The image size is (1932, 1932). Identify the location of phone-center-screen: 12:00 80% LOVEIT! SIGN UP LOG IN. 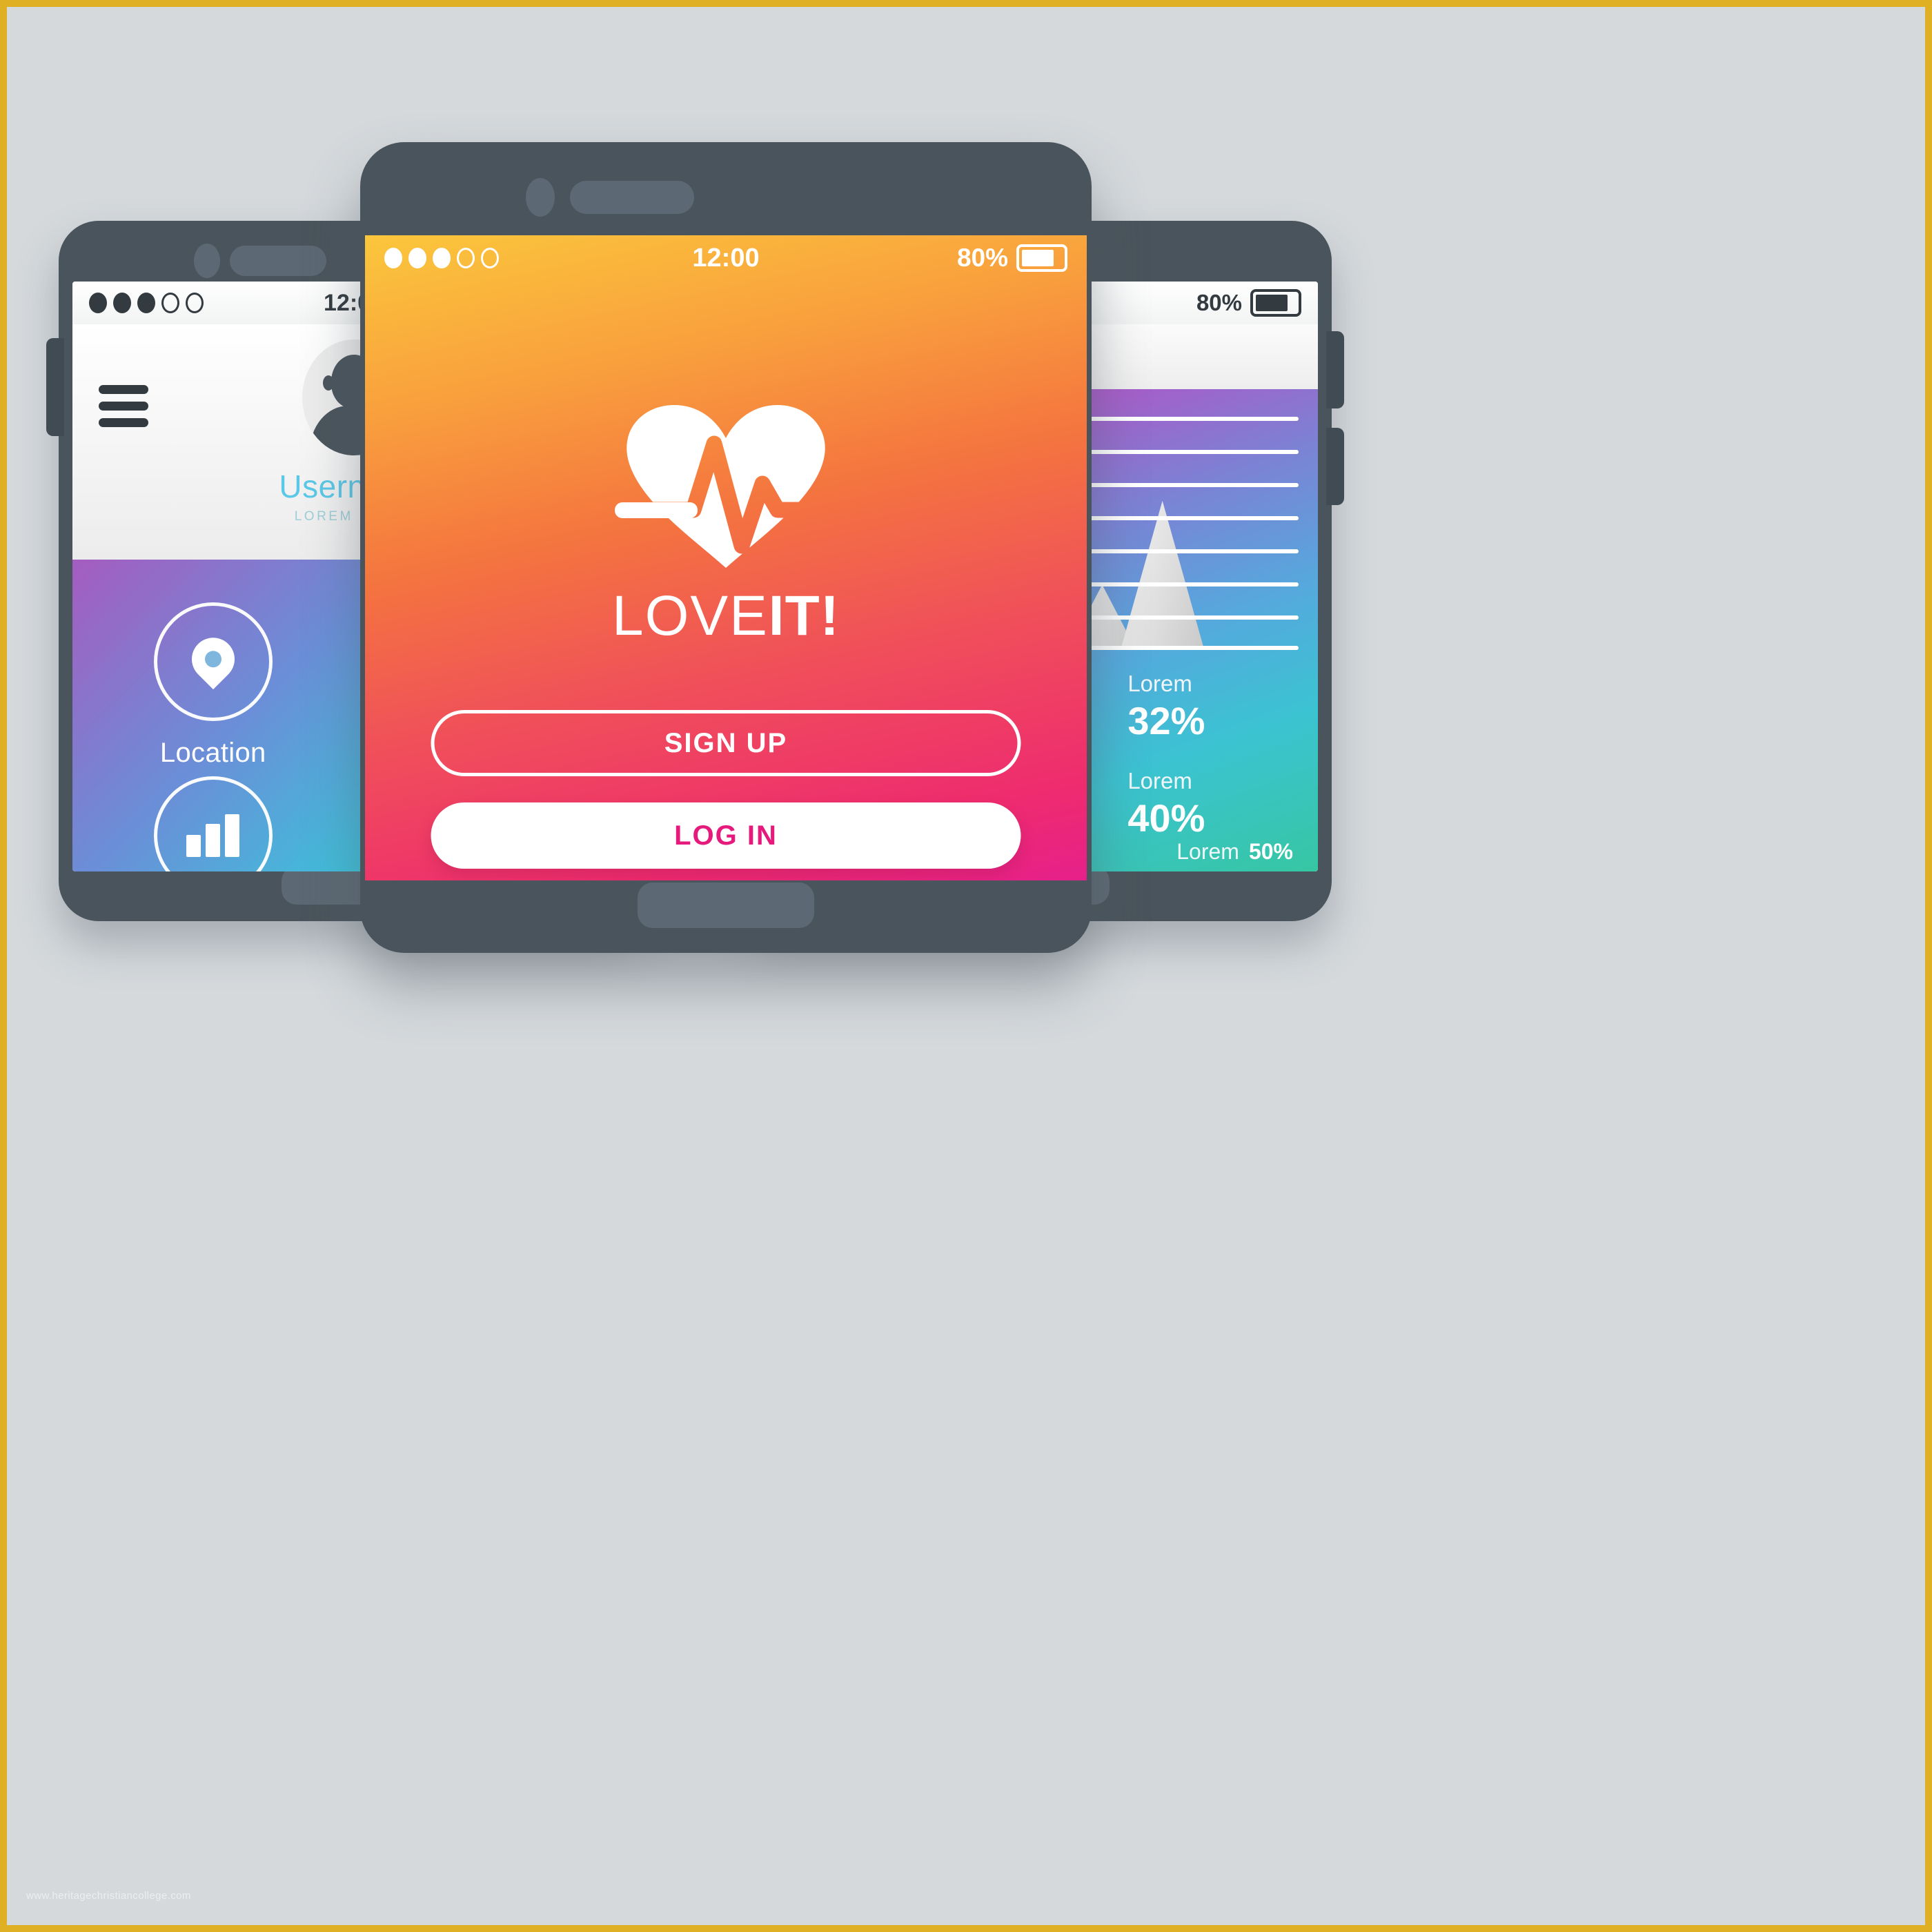
(726, 557).